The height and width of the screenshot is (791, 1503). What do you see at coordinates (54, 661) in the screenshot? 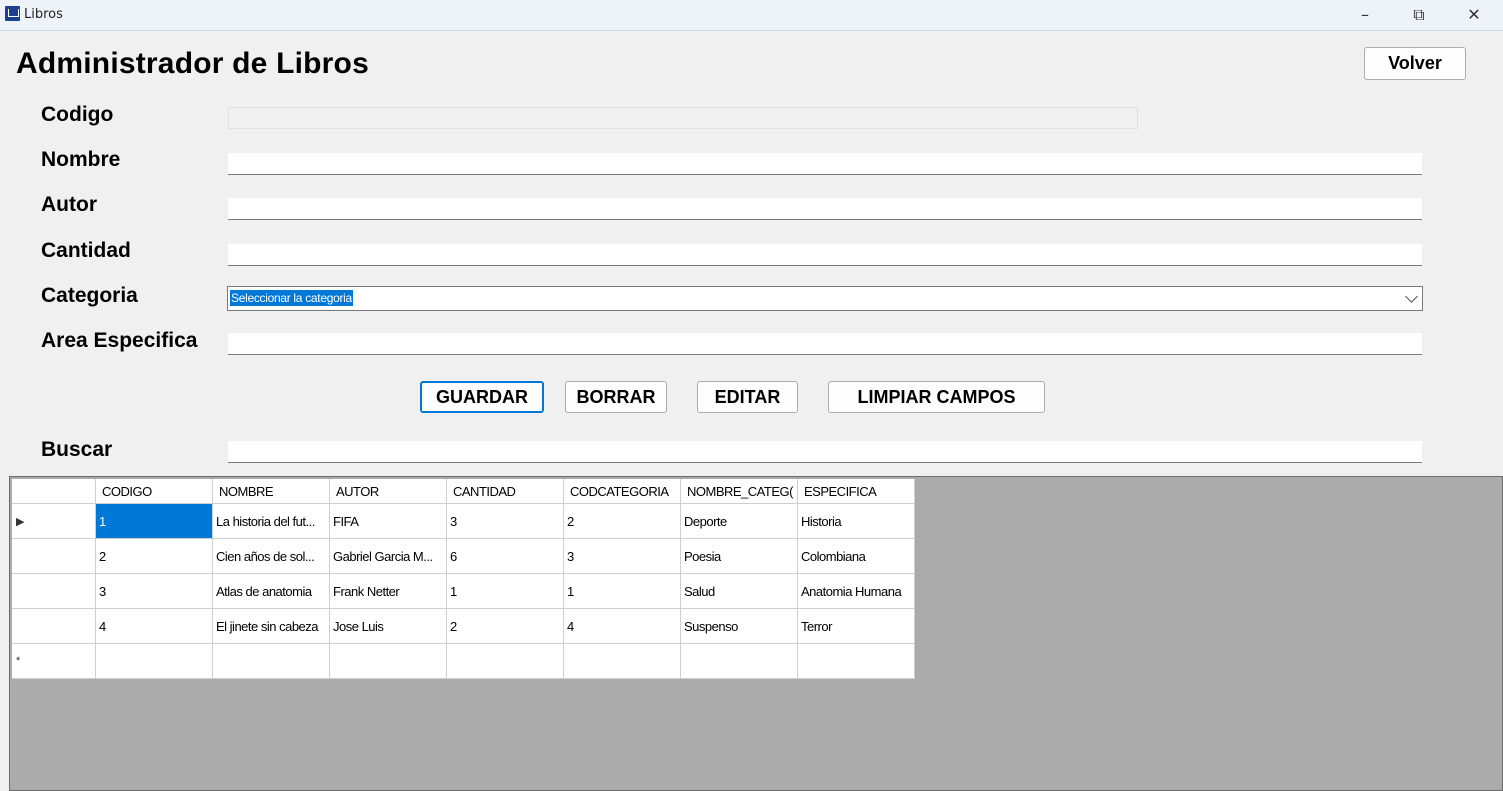
I see `new-row-marker-icon: *` at bounding box center [54, 661].